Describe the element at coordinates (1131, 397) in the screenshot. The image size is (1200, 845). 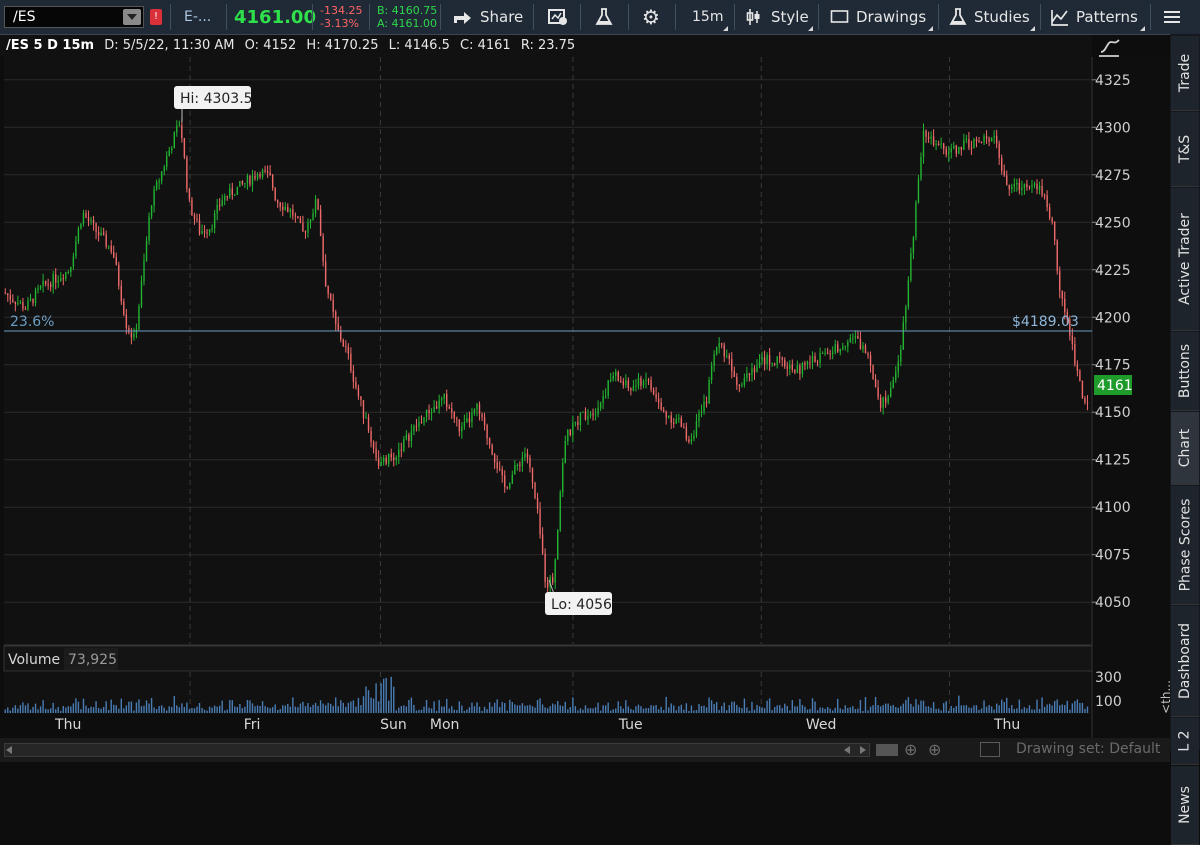
I see `price-axis-bg` at that location.